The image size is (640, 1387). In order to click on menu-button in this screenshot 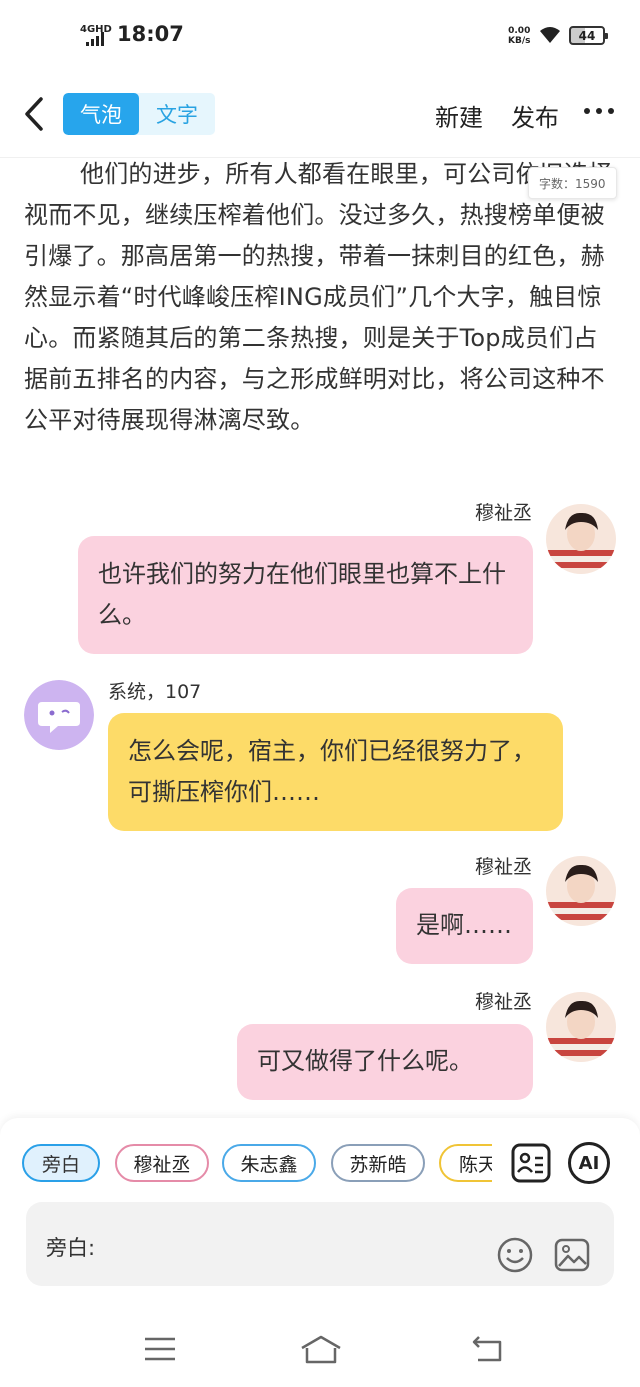, I will do `click(162, 1350)`.